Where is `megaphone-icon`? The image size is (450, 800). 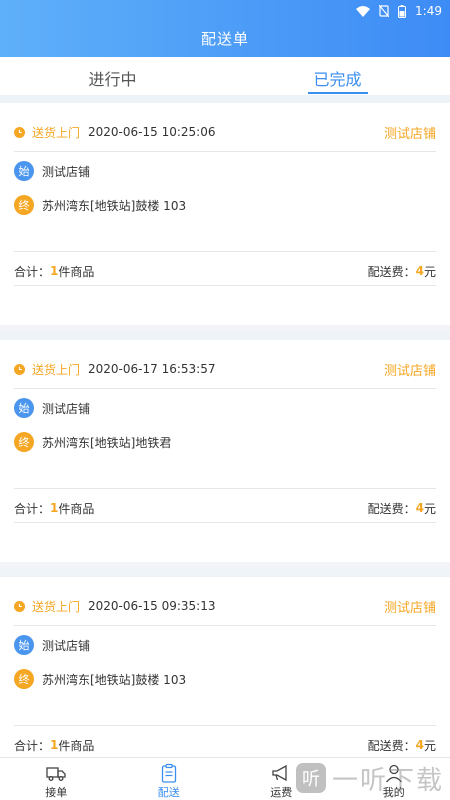 megaphone-icon is located at coordinates (279, 773).